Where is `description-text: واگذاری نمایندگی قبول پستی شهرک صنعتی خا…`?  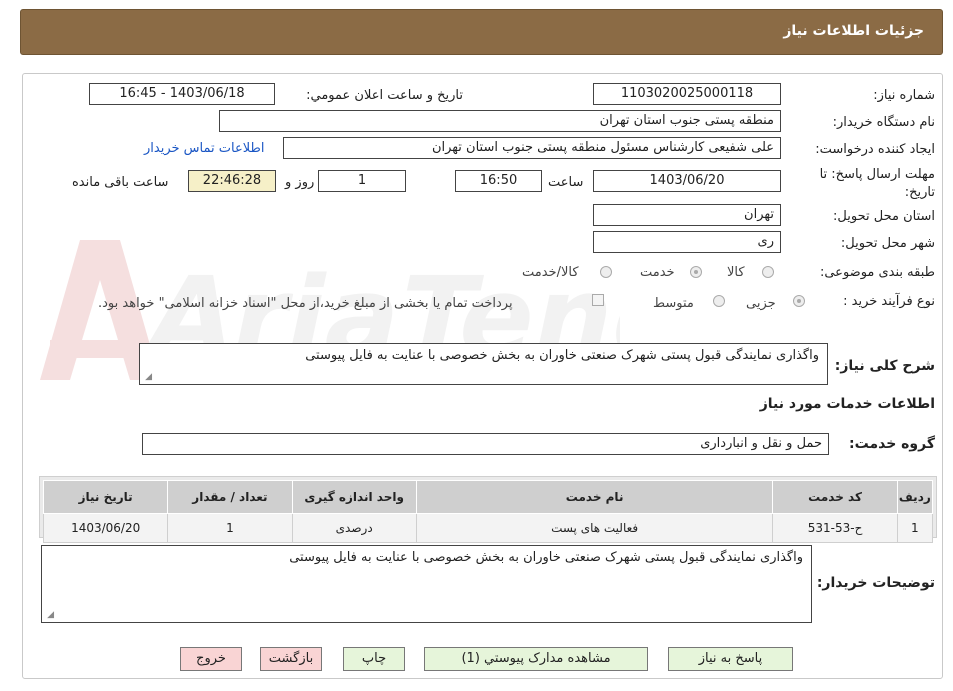 description-text: واگذاری نمایندگی قبول پستی شهرک صنعتی خا… is located at coordinates (562, 355).